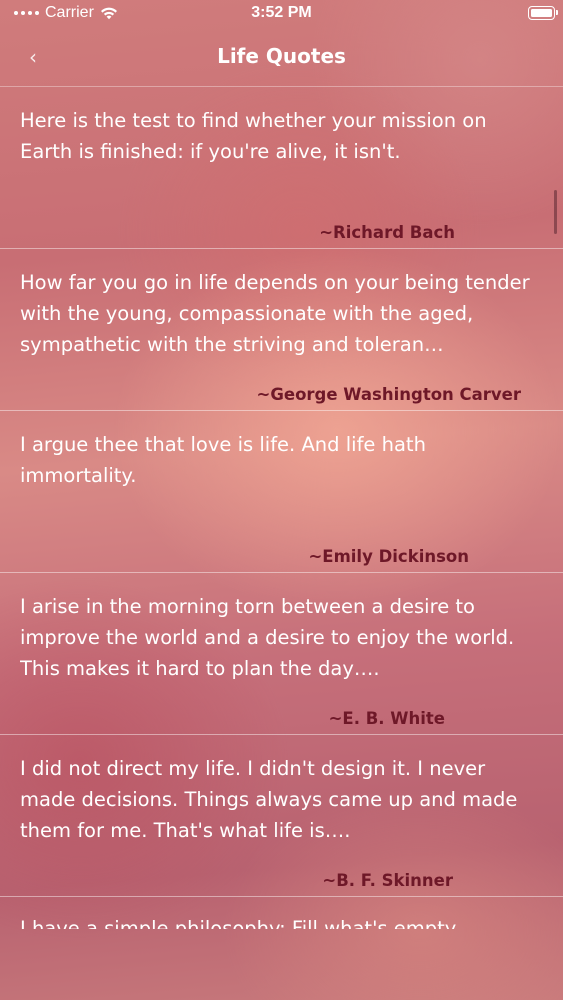  Describe the element at coordinates (555, 212) in the screenshot. I see `scrollbar` at that location.